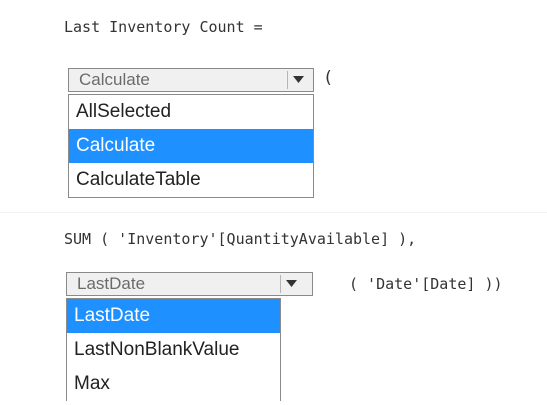 The width and height of the screenshot is (547, 405). I want to click on option-allselected: AllSelected, so click(191, 112).